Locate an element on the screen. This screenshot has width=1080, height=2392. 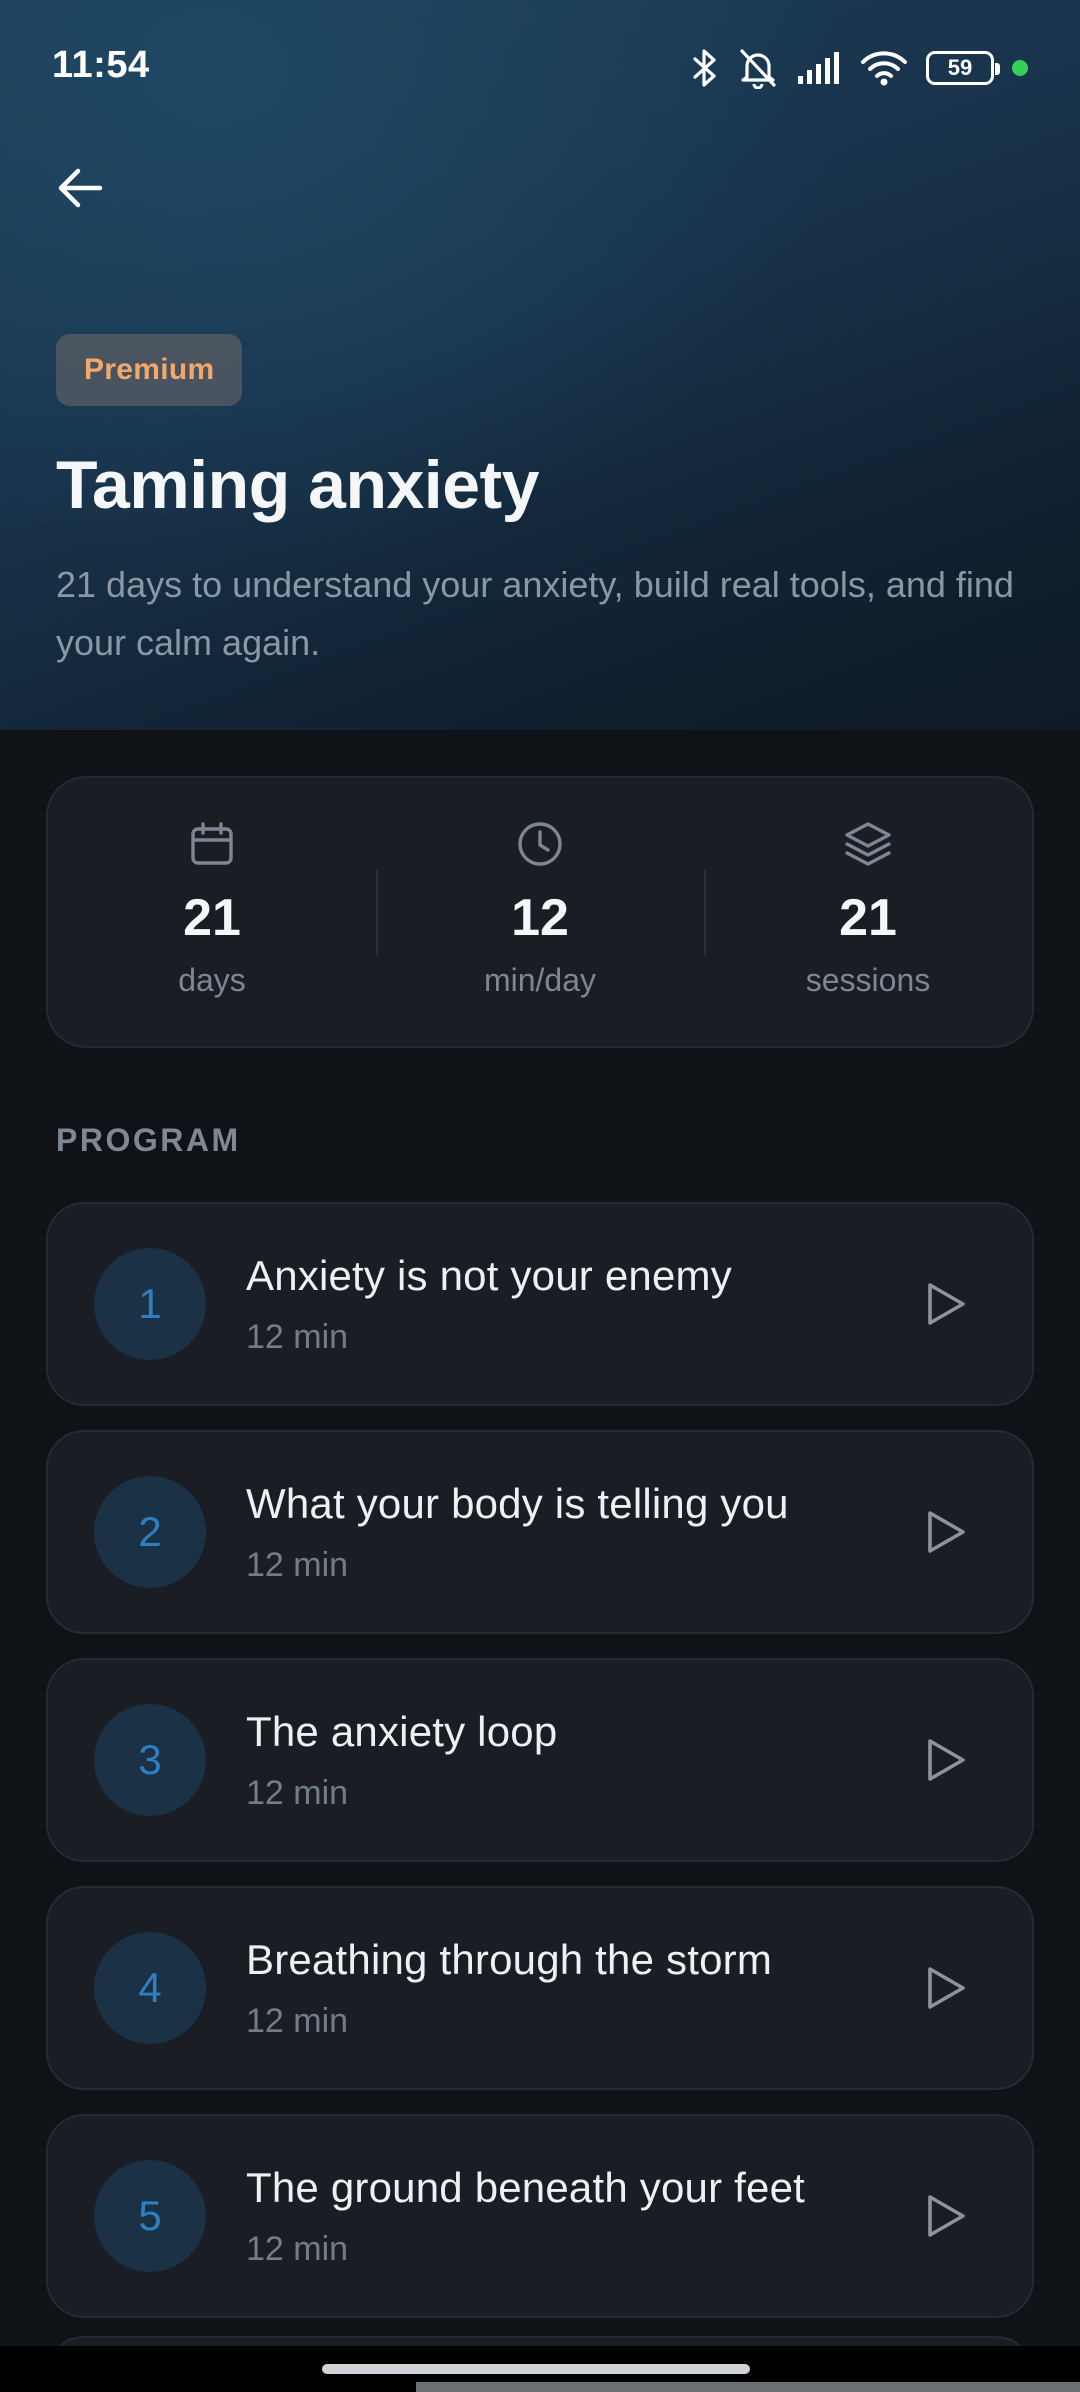
lesson-title: Anxiety is not your enemy is located at coordinates (489, 1275).